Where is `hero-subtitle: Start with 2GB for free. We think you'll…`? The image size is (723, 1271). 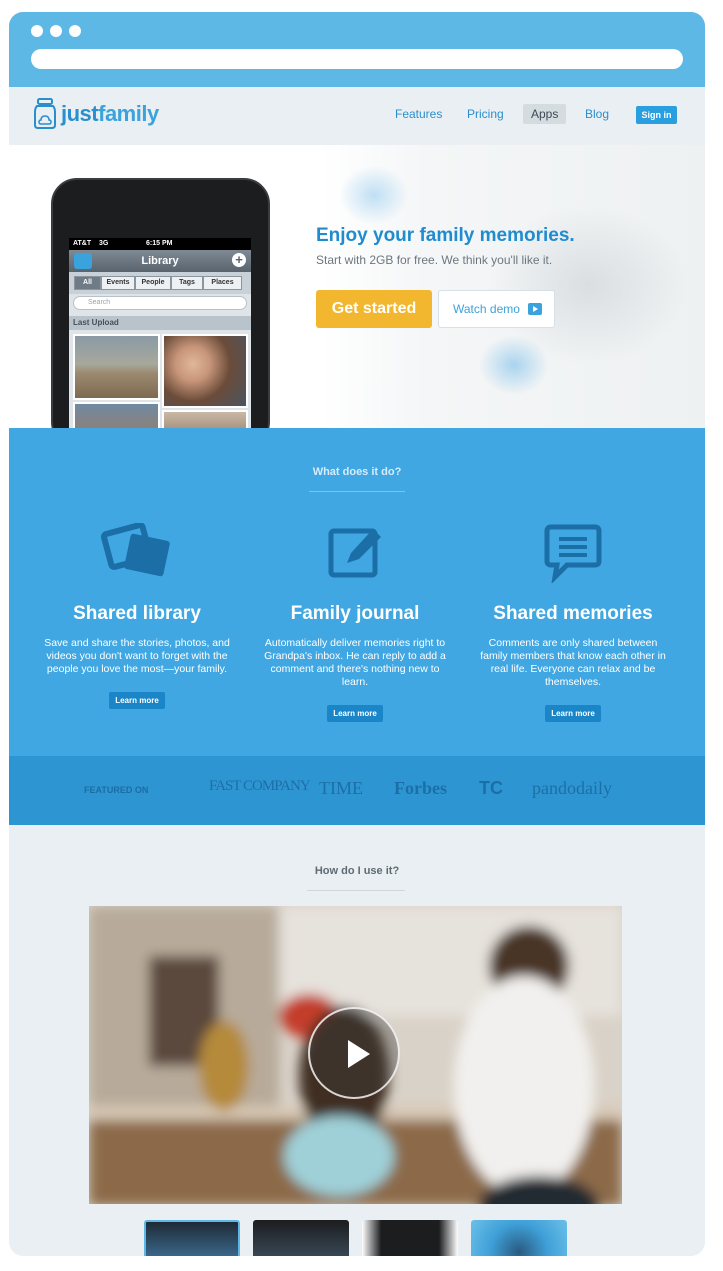
hero-subtitle: Start with 2GB for free. We think you'll… is located at coordinates (434, 260).